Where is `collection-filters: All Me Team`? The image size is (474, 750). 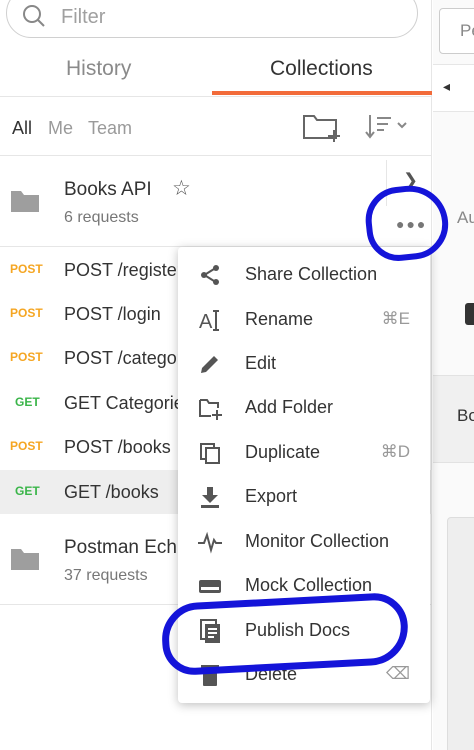
collection-filters: All Me Team is located at coordinates (216, 127).